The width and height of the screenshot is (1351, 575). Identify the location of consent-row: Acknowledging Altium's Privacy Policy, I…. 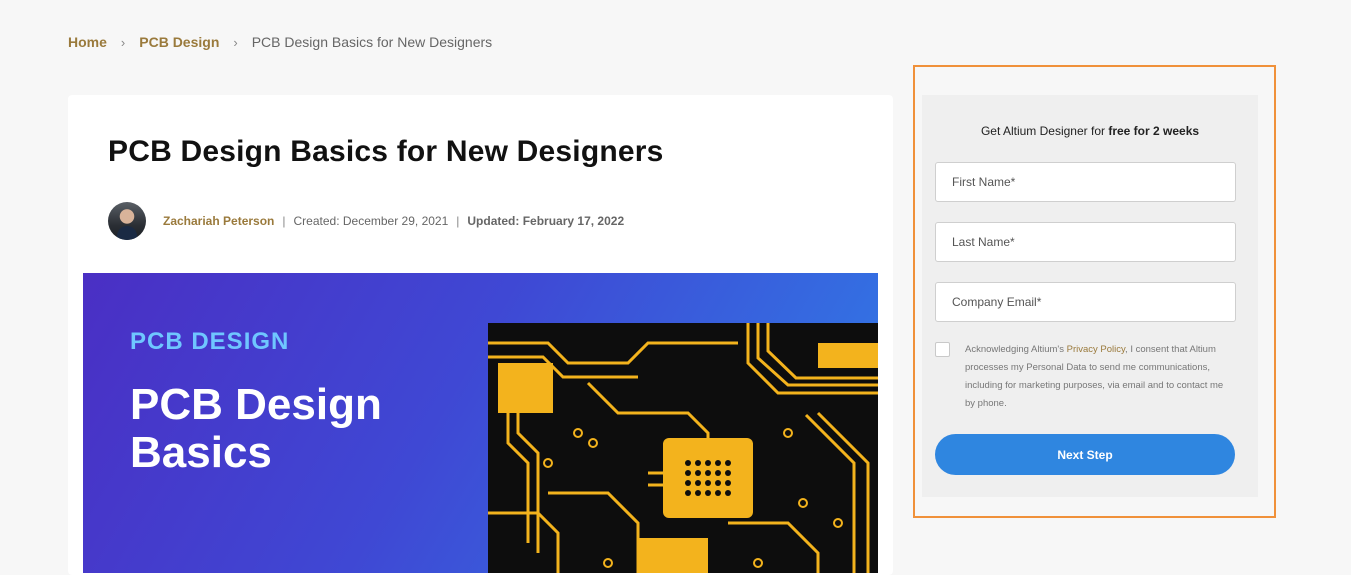
(1085, 377).